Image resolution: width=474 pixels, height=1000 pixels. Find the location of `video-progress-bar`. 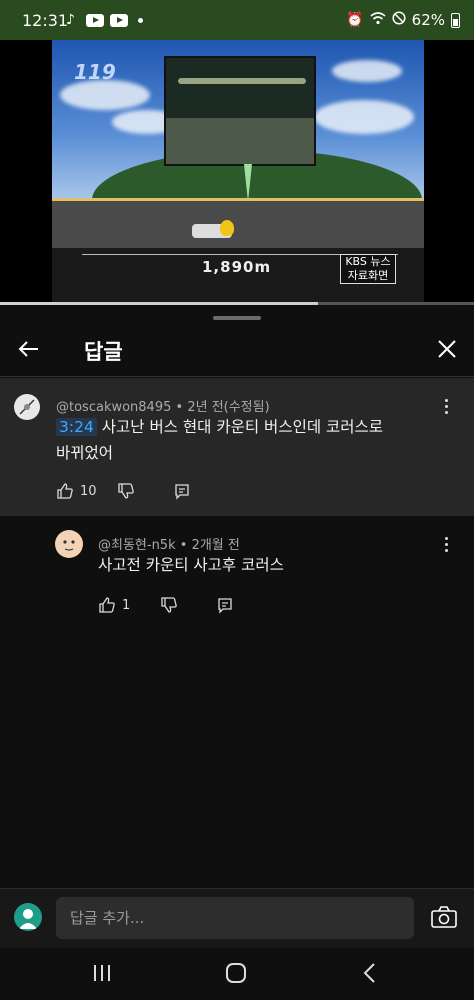

video-progress-bar is located at coordinates (237, 303).